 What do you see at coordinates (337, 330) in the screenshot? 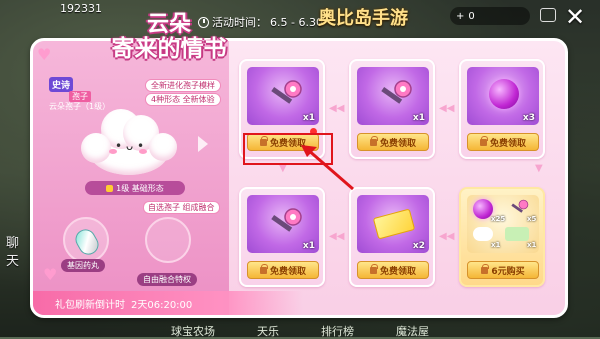
I see `nav-item: 排行榜` at bounding box center [337, 330].